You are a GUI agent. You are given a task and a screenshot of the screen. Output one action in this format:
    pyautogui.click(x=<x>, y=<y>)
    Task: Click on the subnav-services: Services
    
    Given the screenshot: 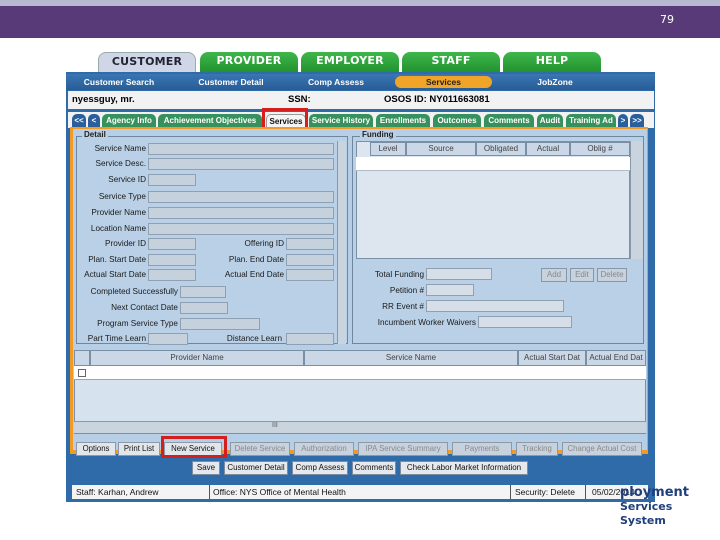 What is the action you would take?
    pyautogui.click(x=443, y=82)
    